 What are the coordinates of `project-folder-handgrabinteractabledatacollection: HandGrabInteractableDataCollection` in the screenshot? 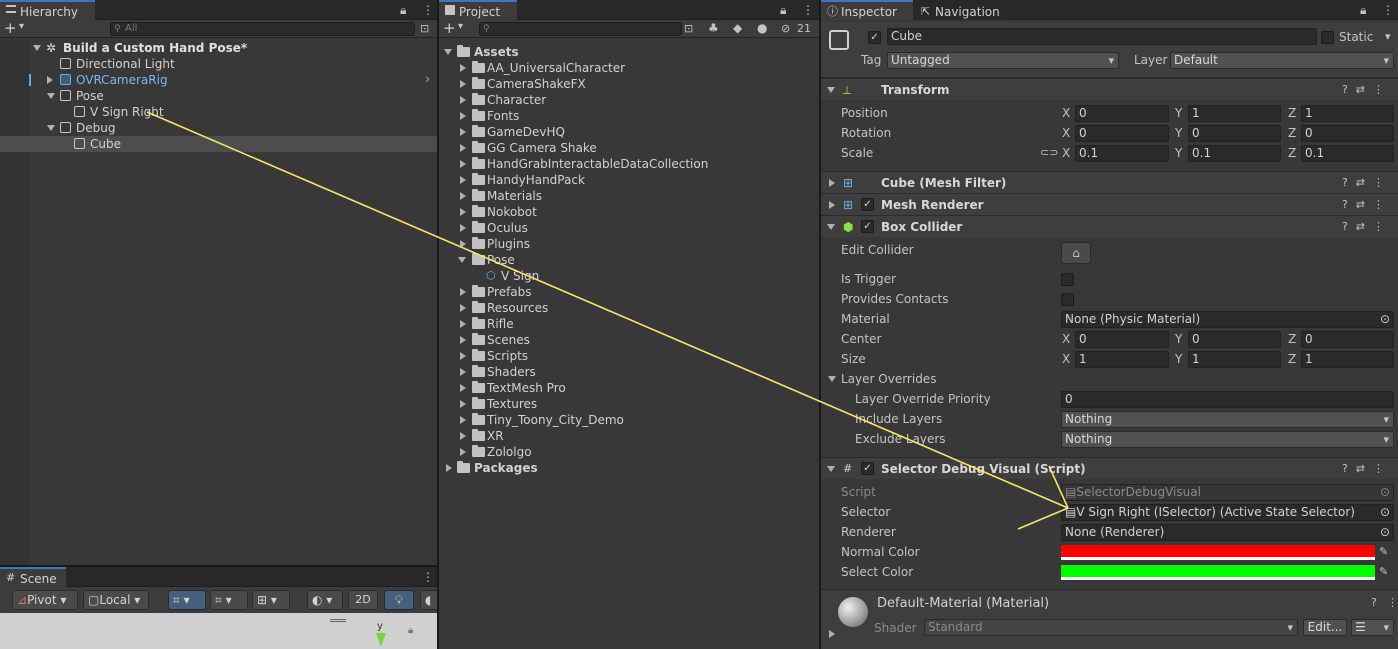 It's located at (629, 164).